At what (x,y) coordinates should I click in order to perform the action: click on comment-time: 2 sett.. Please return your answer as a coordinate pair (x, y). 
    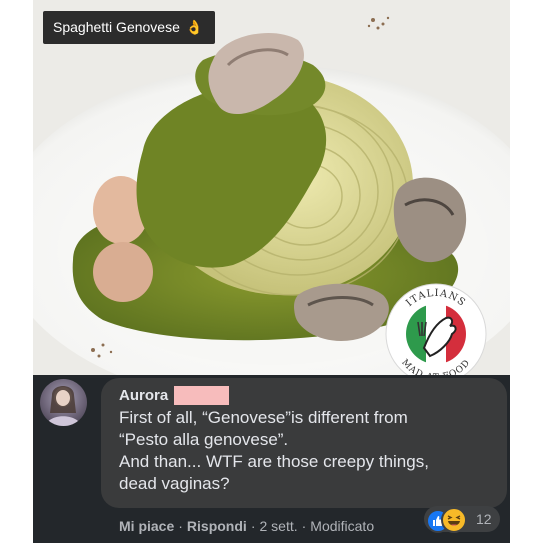
    Looking at the image, I should click on (278, 526).